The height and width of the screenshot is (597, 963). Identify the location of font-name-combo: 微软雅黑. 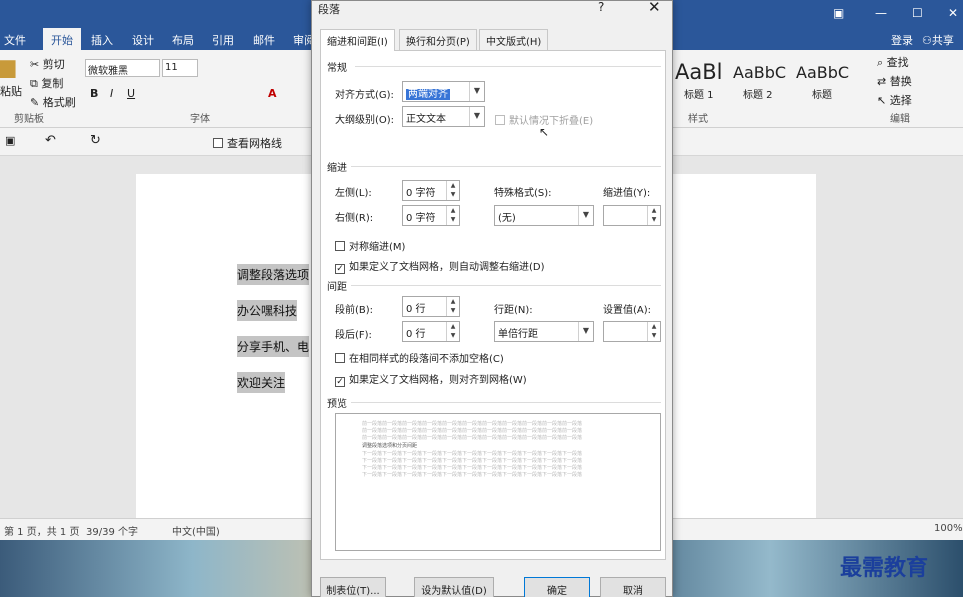
(122, 68).